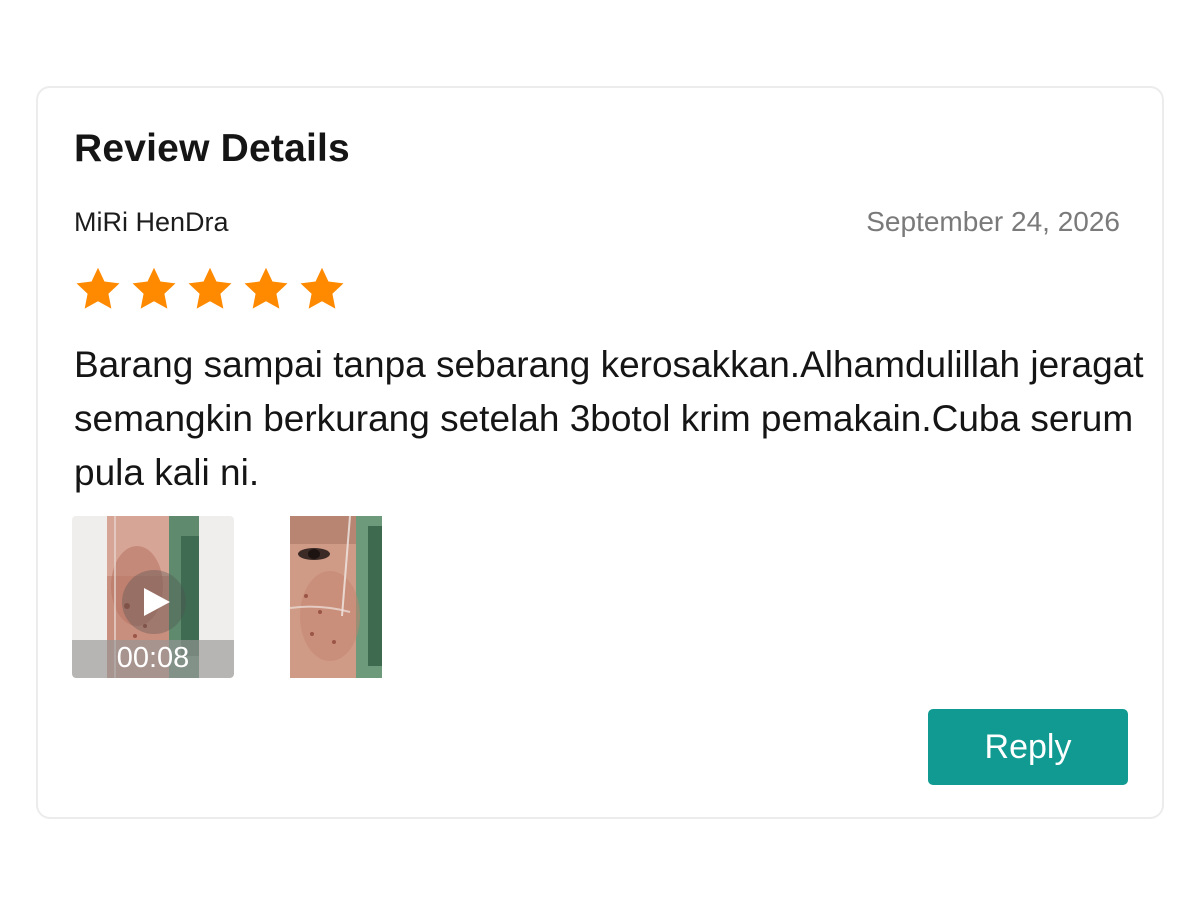 The image size is (1200, 900). What do you see at coordinates (242, 597) in the screenshot?
I see `review-media: 00:08` at bounding box center [242, 597].